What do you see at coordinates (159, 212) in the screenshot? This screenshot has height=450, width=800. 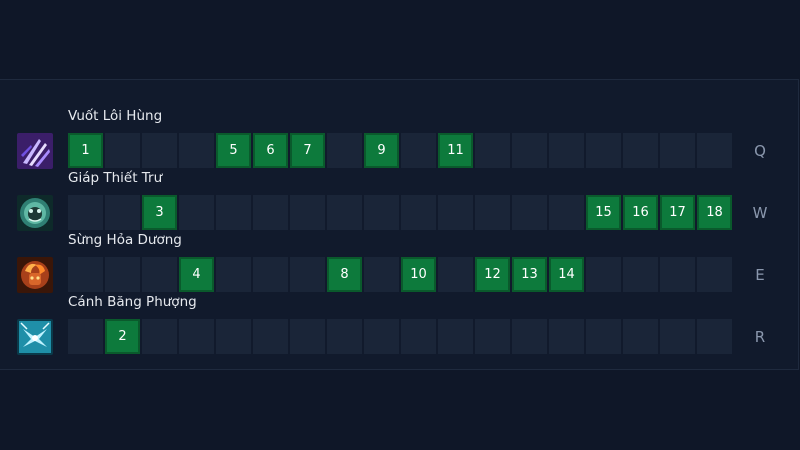 I see `level-slot-filled: 3` at bounding box center [159, 212].